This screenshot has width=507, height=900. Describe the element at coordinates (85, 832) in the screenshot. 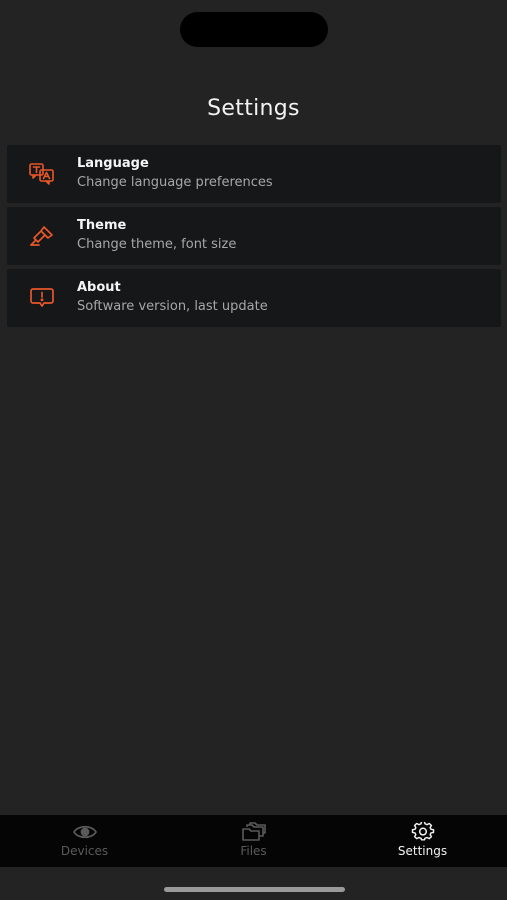

I see `eye-icon` at that location.